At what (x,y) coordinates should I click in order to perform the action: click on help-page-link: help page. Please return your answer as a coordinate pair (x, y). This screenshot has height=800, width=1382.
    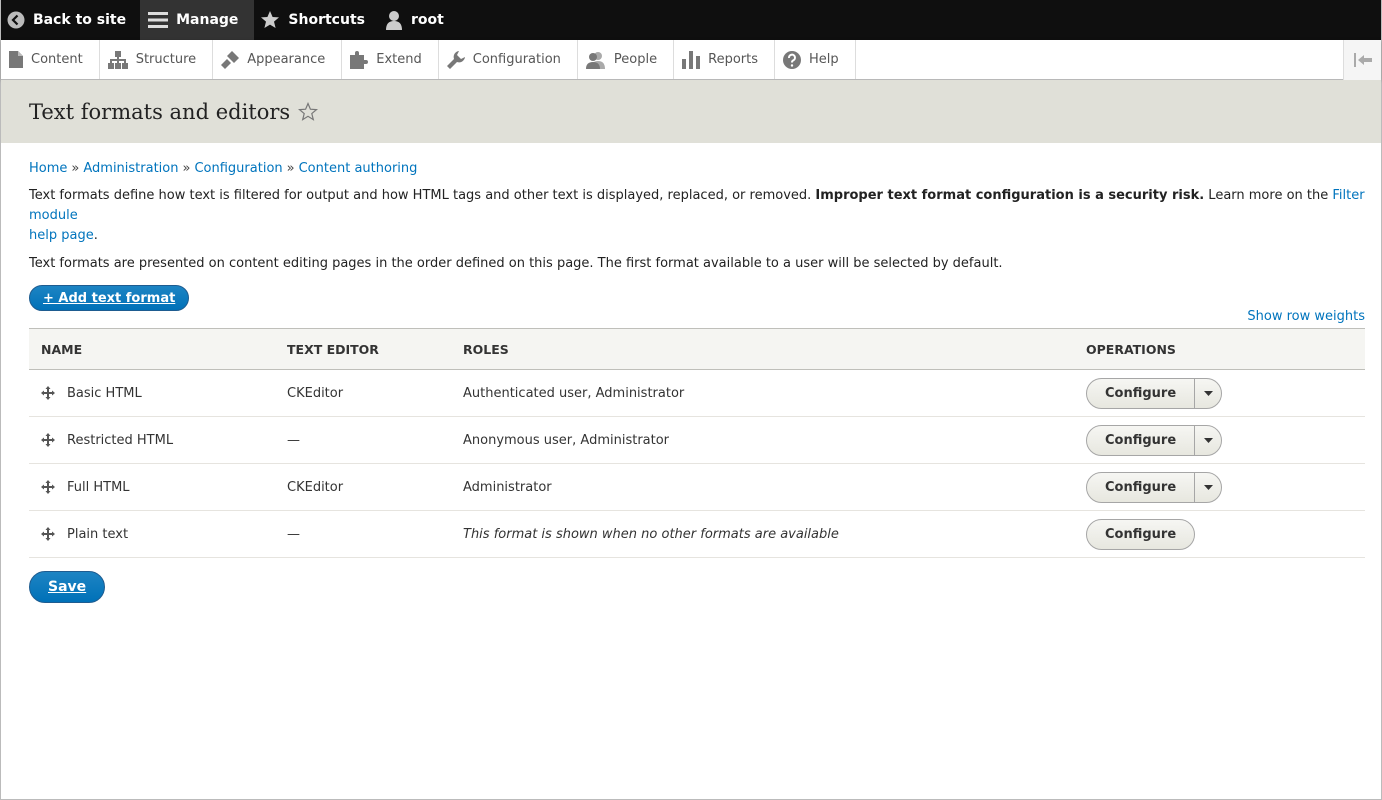
    Looking at the image, I should click on (61, 235).